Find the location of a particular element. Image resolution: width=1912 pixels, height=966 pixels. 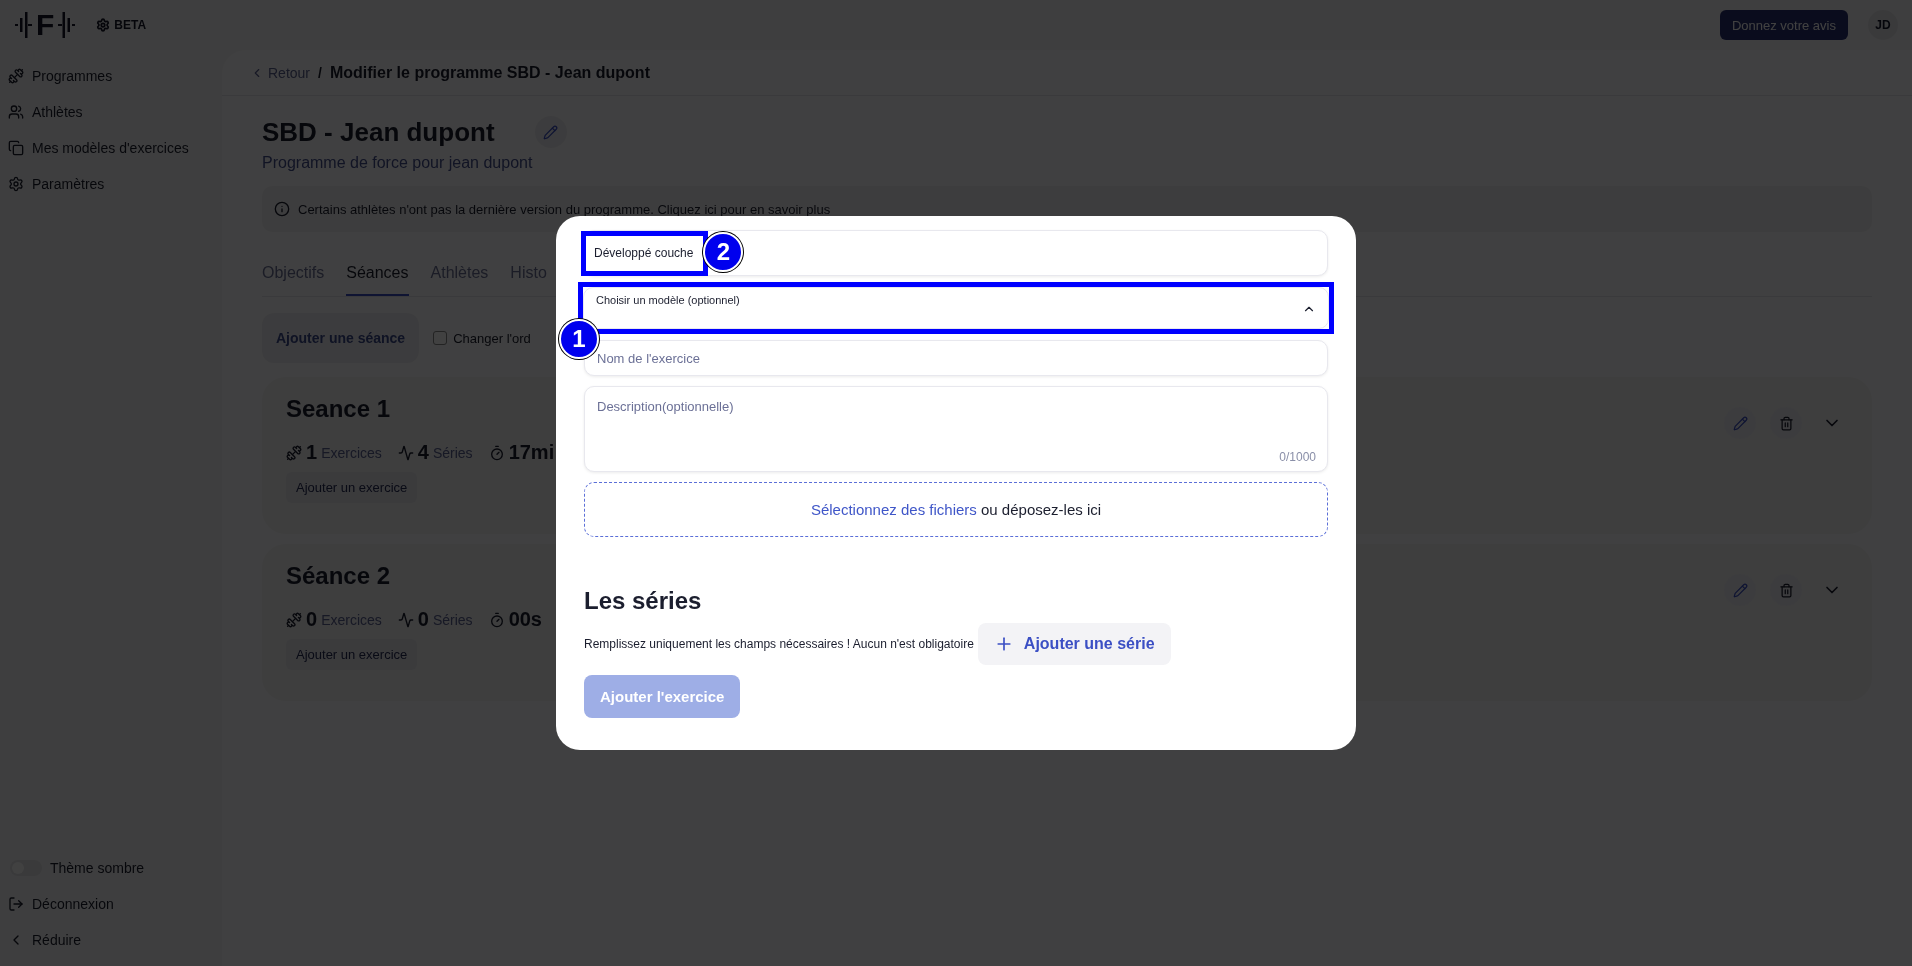

char-counter: 0/1000 is located at coordinates (1297, 457).